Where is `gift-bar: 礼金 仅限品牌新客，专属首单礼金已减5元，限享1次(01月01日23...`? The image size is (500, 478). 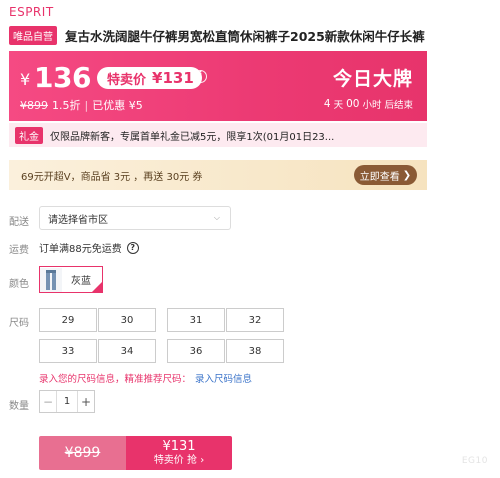
gift-bar: 礼金 仅限品牌新客，专属首单礼金已减5元，限享1次(01月01日23... is located at coordinates (218, 135).